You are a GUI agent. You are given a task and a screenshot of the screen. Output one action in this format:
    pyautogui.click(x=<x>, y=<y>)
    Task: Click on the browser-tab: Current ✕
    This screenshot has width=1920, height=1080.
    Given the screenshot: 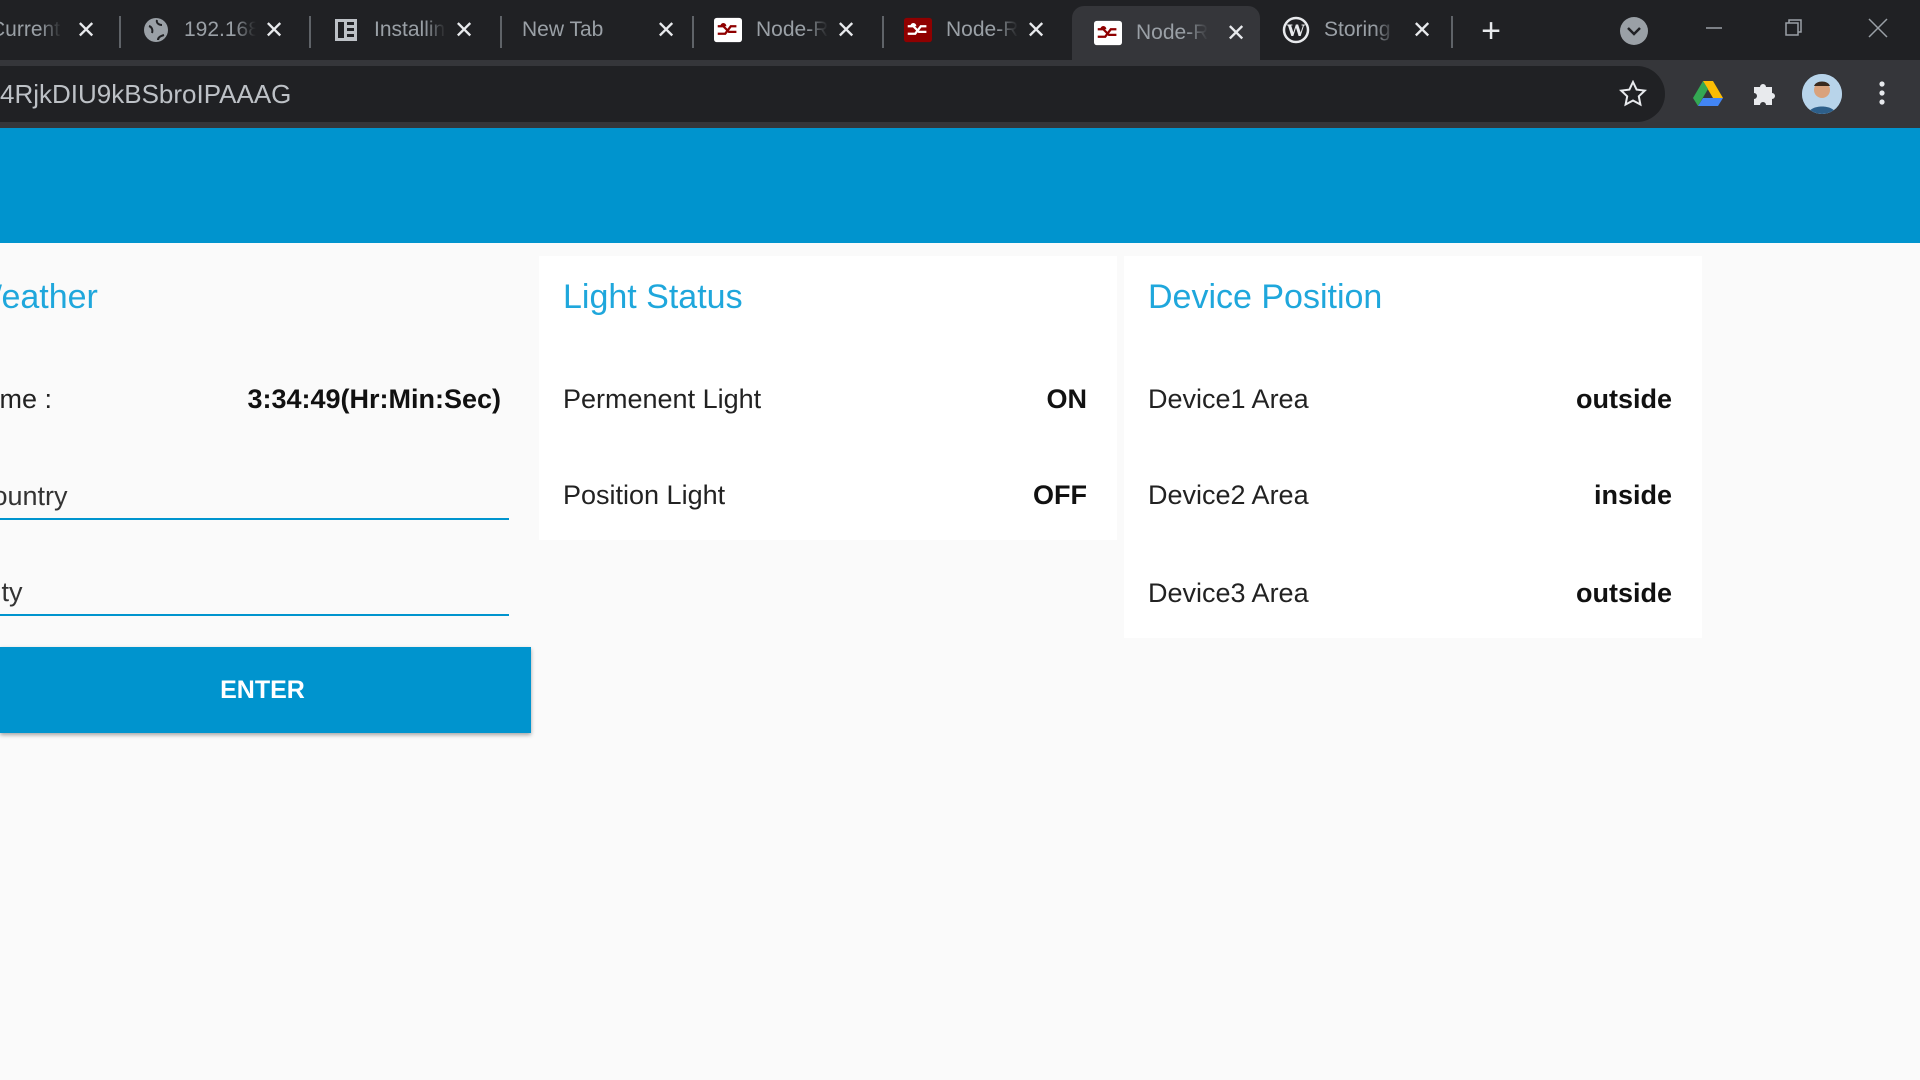 What is the action you would take?
    pyautogui.click(x=55, y=30)
    